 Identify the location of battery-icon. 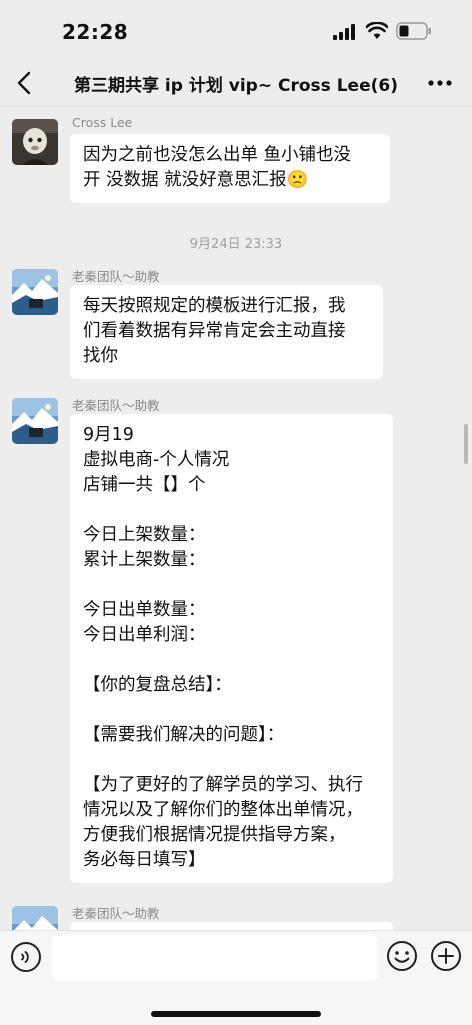
(413, 31).